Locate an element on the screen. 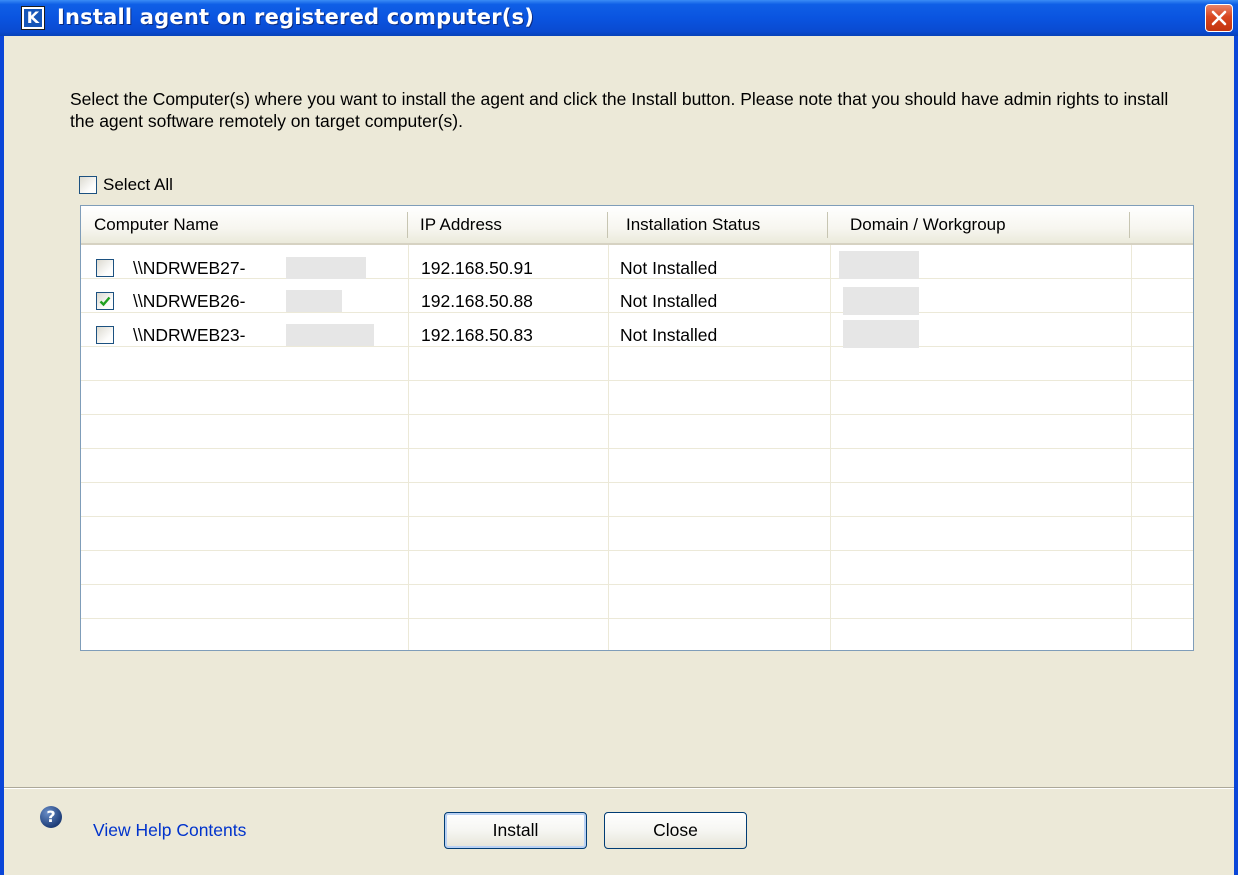  select-all-checkbox: Select All is located at coordinates (126, 185).